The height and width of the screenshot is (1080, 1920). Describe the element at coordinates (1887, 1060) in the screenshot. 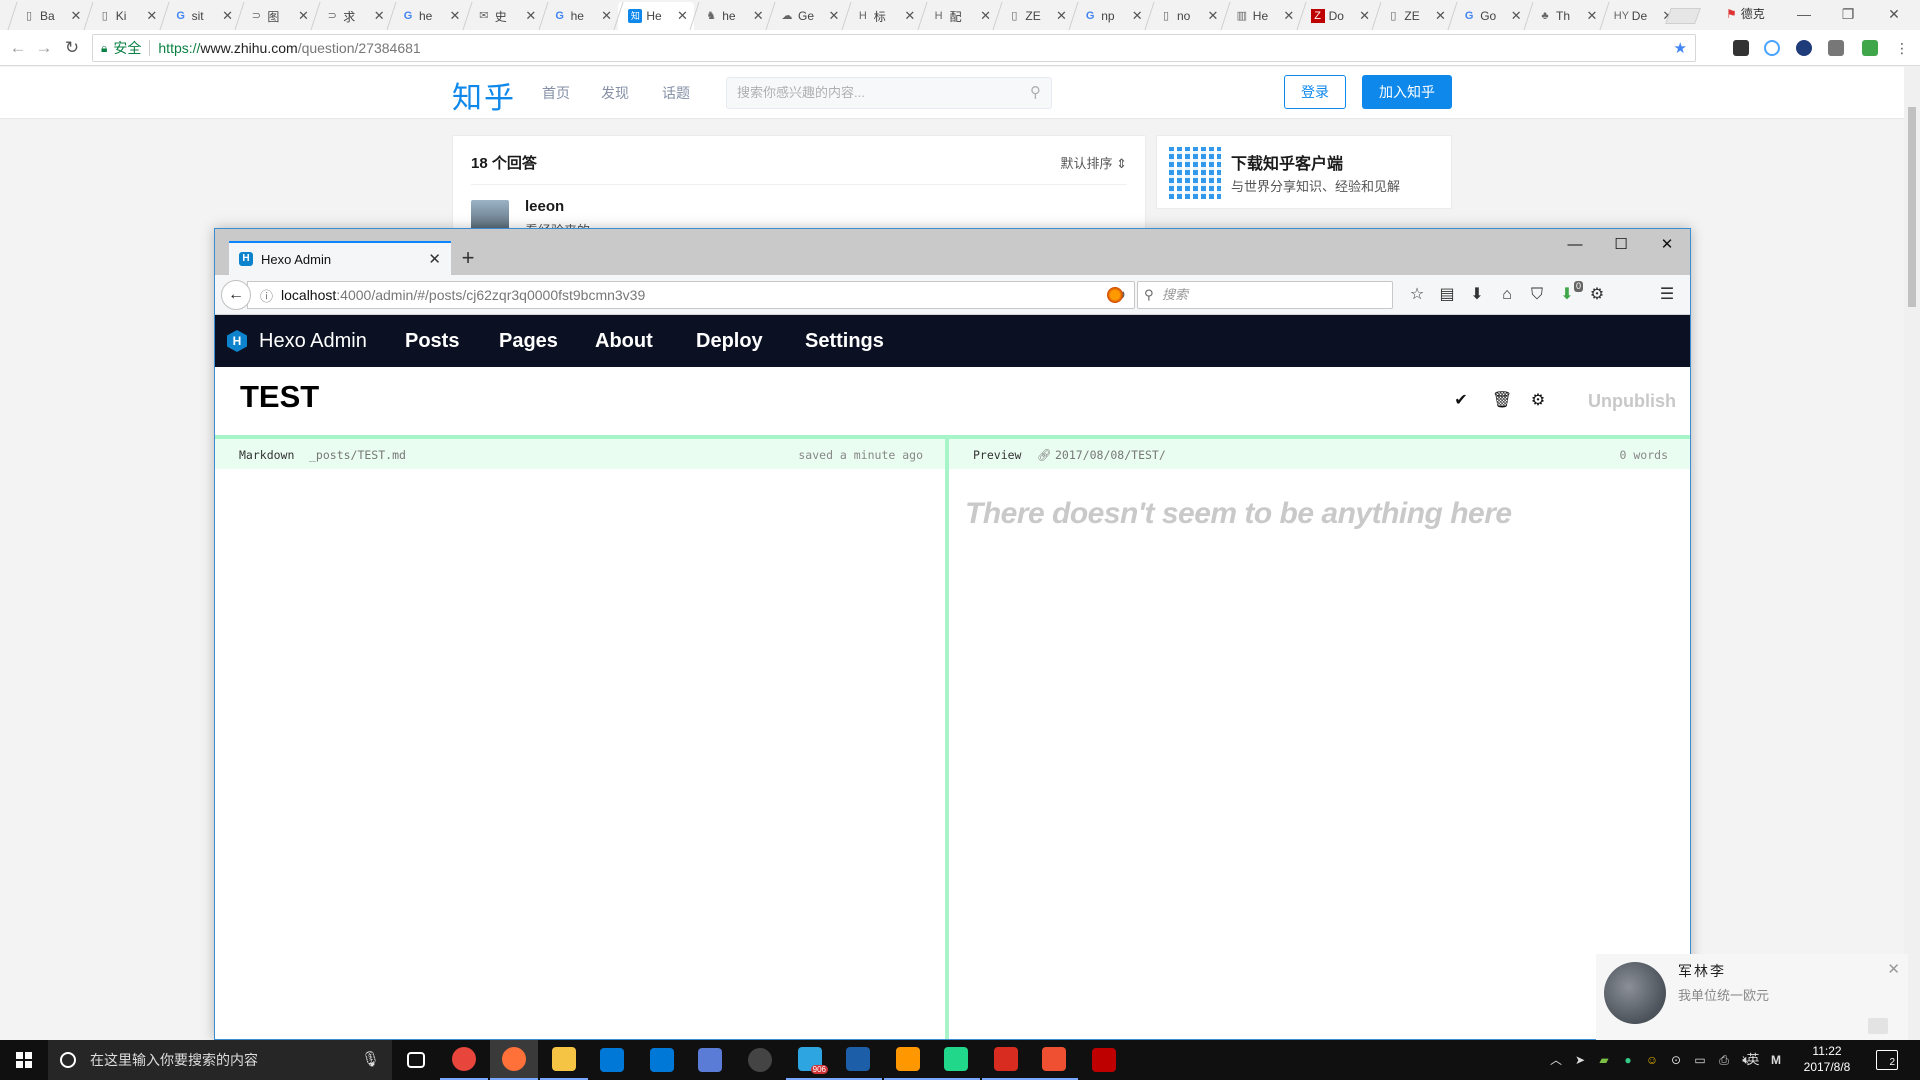

I see `action-center-button: 2` at that location.